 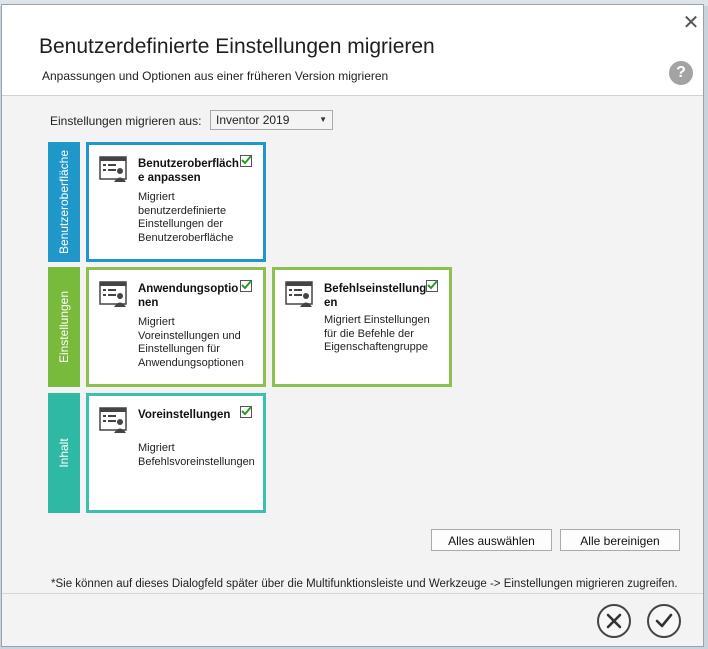 I want to click on category-content: Inhalt, so click(x=64, y=453).